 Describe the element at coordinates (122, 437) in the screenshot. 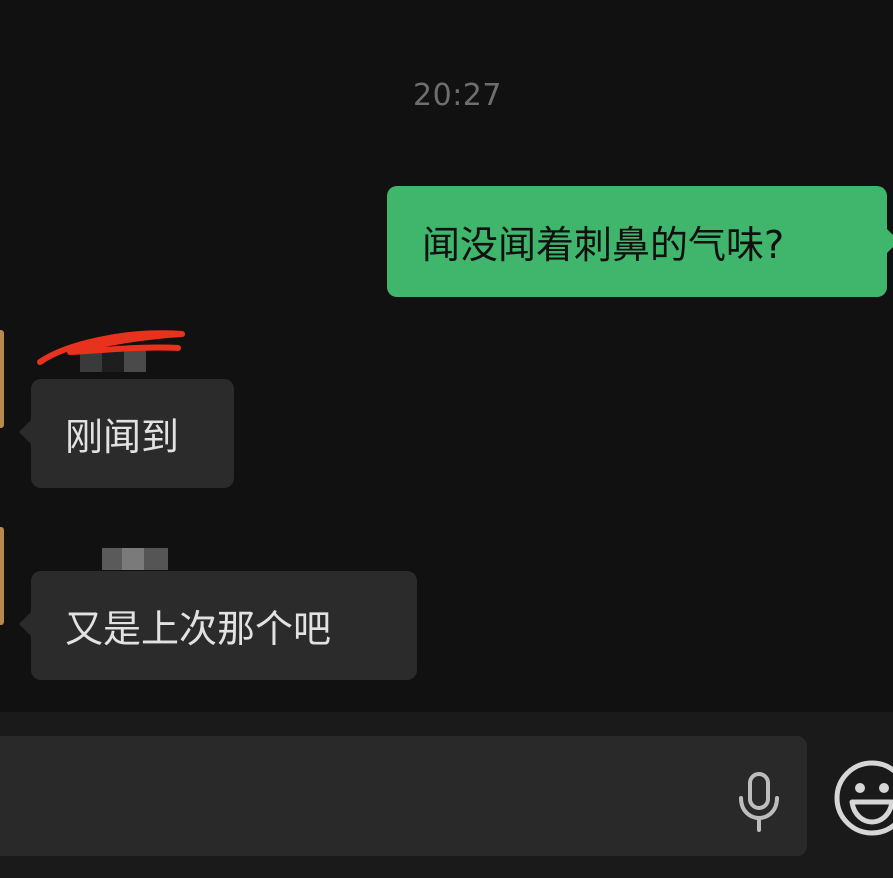

I see `incoming-message-text: 刚闻到` at that location.